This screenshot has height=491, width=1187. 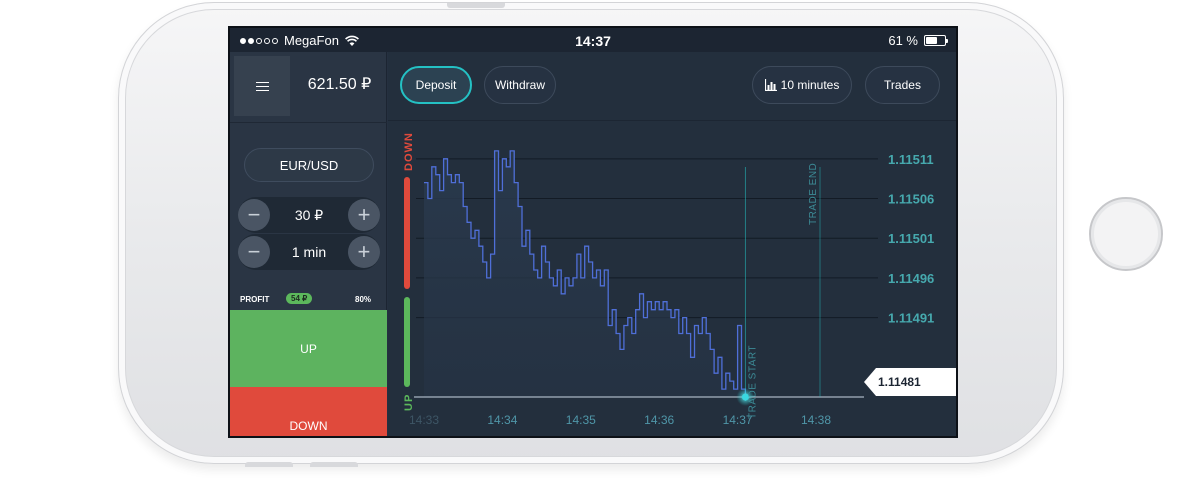 I want to click on down-button: DOWN, so click(x=308, y=411).